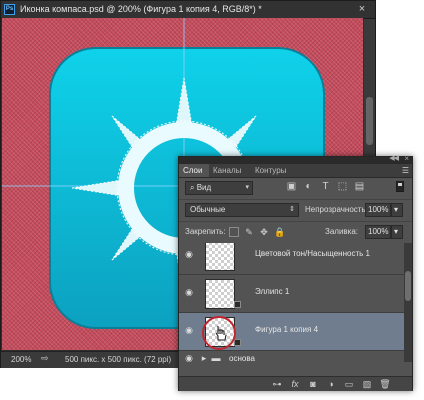 The image size is (424, 400). I want to click on filter-toggle, so click(400, 186).